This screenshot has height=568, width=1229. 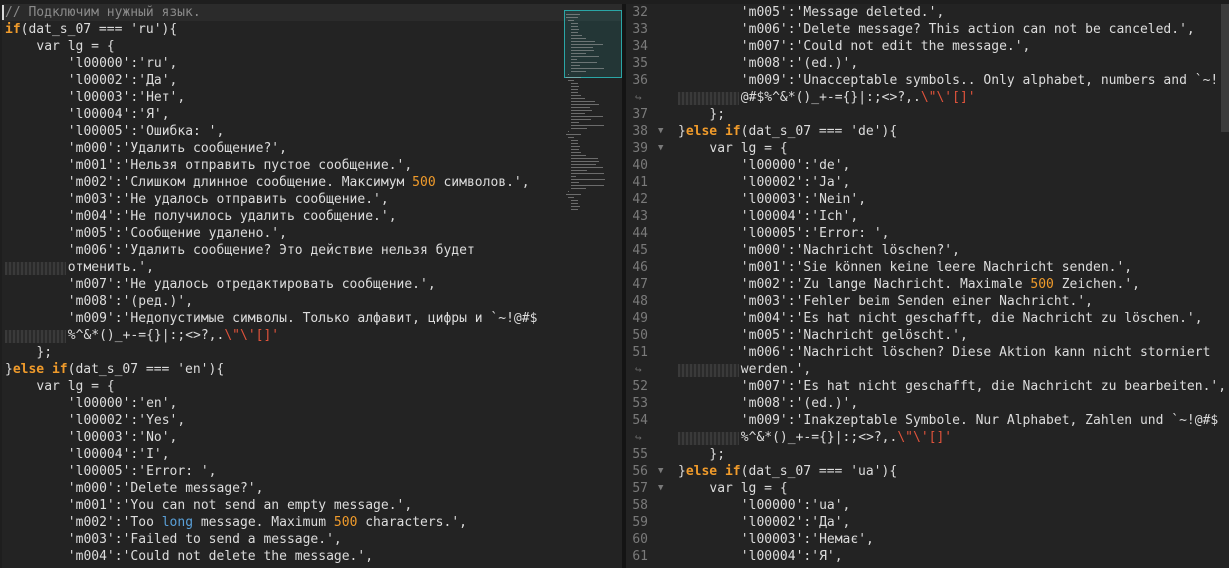 I want to click on code-line: 61 'l00004':'Я',, so click(x=927, y=556).